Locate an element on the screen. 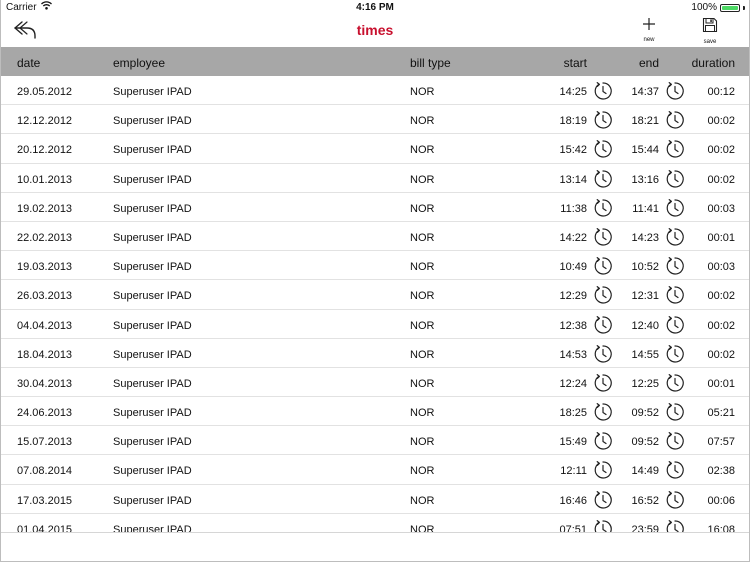  row-duration: 05:21 is located at coordinates (721, 413).